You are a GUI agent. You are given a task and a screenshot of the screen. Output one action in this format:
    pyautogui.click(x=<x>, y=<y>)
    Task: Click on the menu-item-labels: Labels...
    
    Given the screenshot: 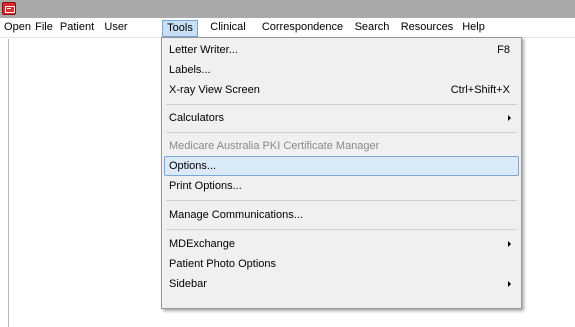 What is the action you would take?
    pyautogui.click(x=341, y=70)
    